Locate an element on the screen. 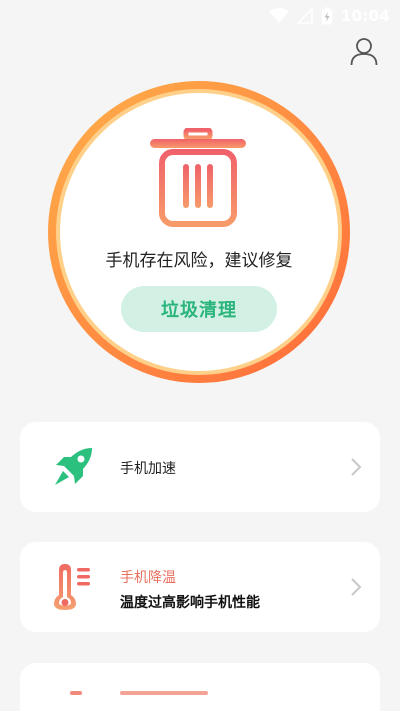 The image size is (400, 711). thermometer-icon is located at coordinates (72, 587).